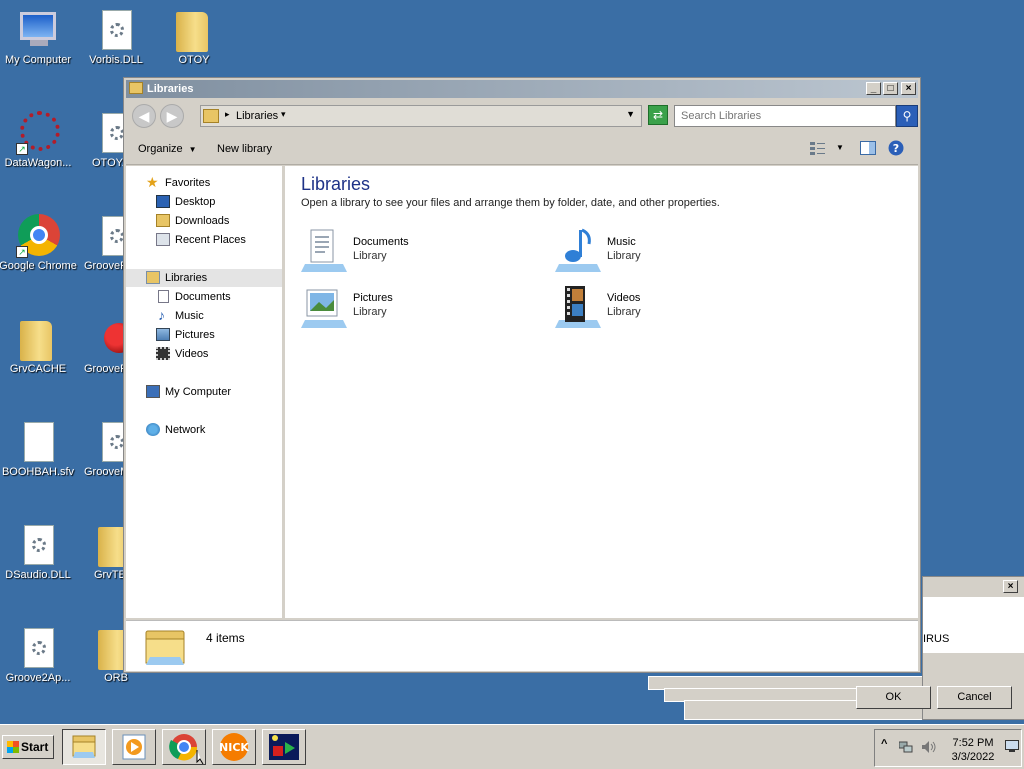 The image size is (1024, 769). I want to click on desktop-icon-google-chrome: ↗ Google Chrome, so click(39, 239).